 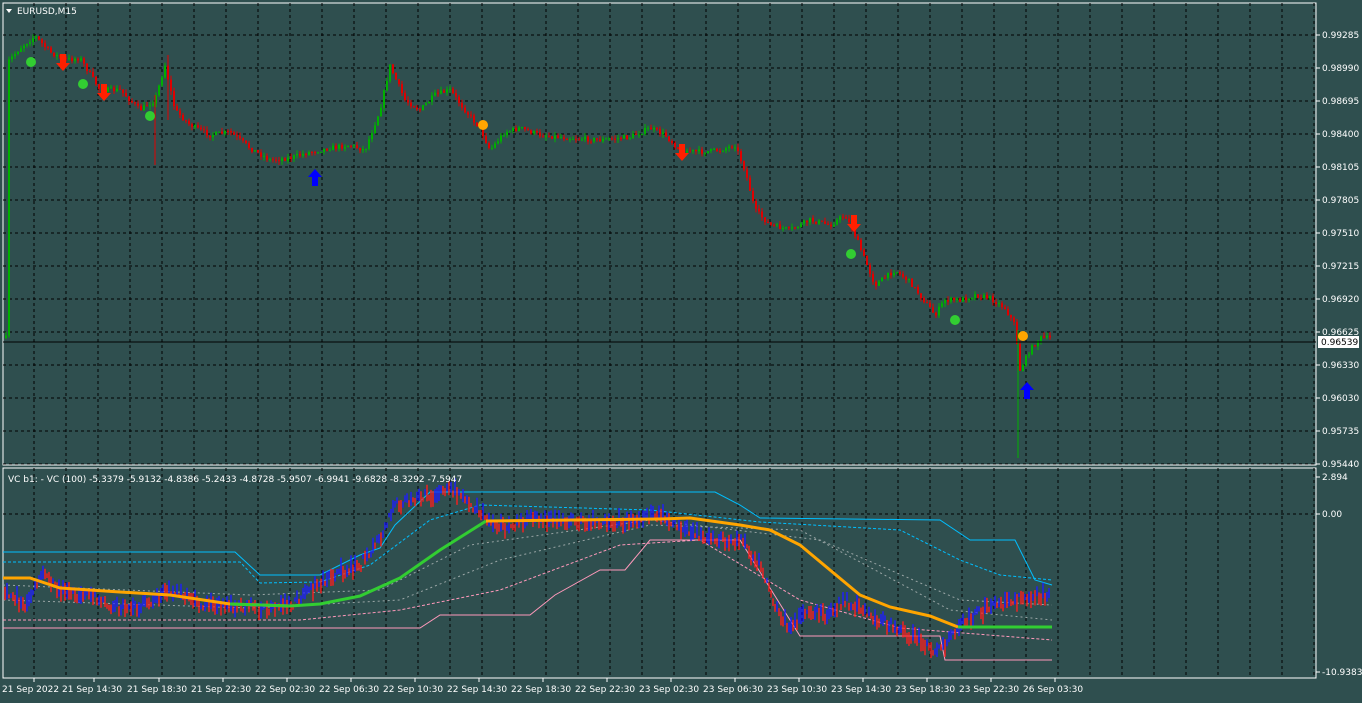 I want to click on time-tick-label: 23 Sep 22:30, so click(x=989, y=690).